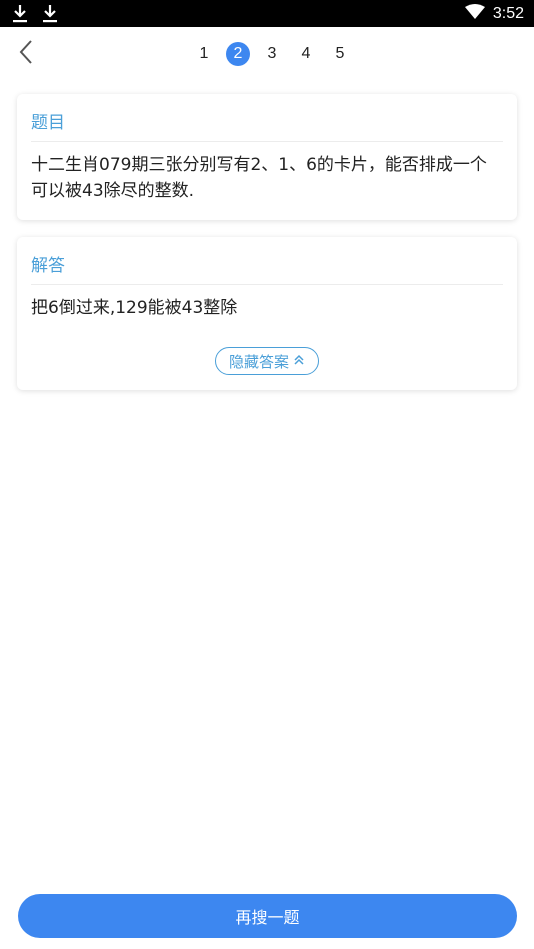  Describe the element at coordinates (48, 266) in the screenshot. I see `answer-title: 解答` at that location.